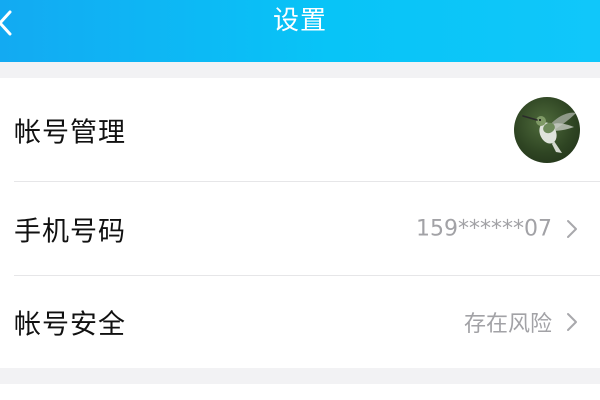 This screenshot has width=600, height=400. I want to click on avatar, so click(547, 130).